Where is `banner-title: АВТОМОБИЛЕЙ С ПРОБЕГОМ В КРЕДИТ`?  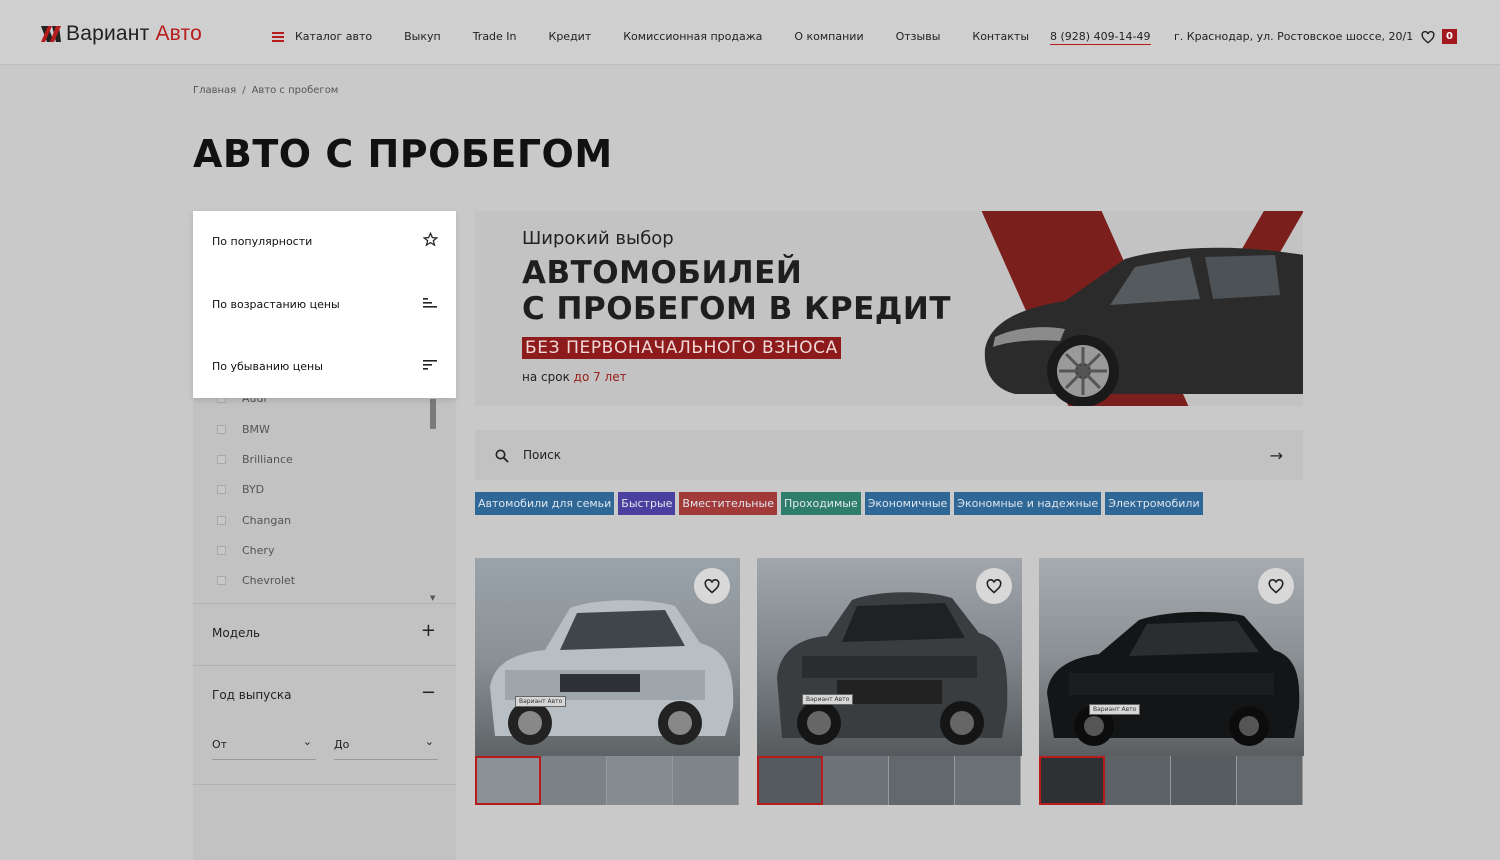 banner-title: АВТОМОБИЛЕЙ С ПРОБЕГОМ В КРЕДИТ is located at coordinates (736, 291).